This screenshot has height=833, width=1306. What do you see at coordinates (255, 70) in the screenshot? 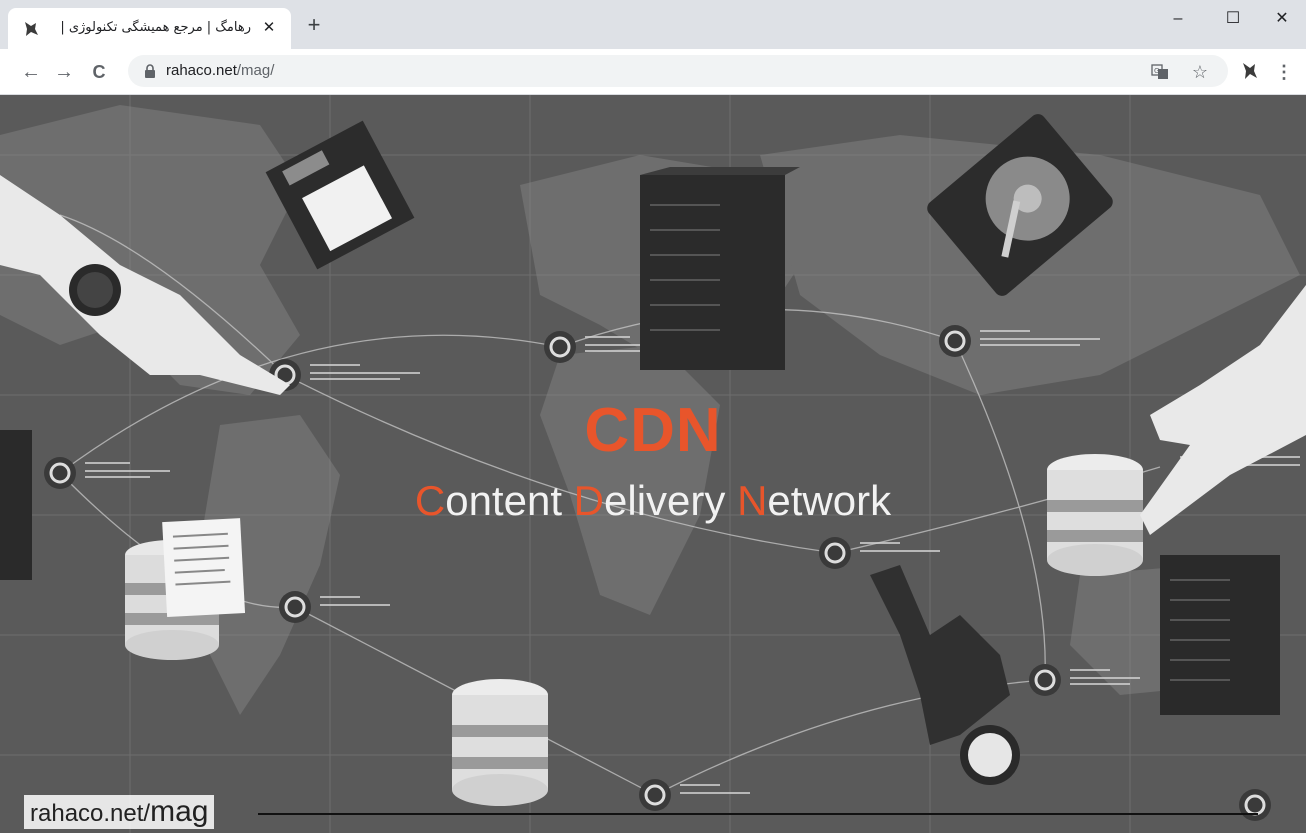
I see `url-path: /mag/` at bounding box center [255, 70].